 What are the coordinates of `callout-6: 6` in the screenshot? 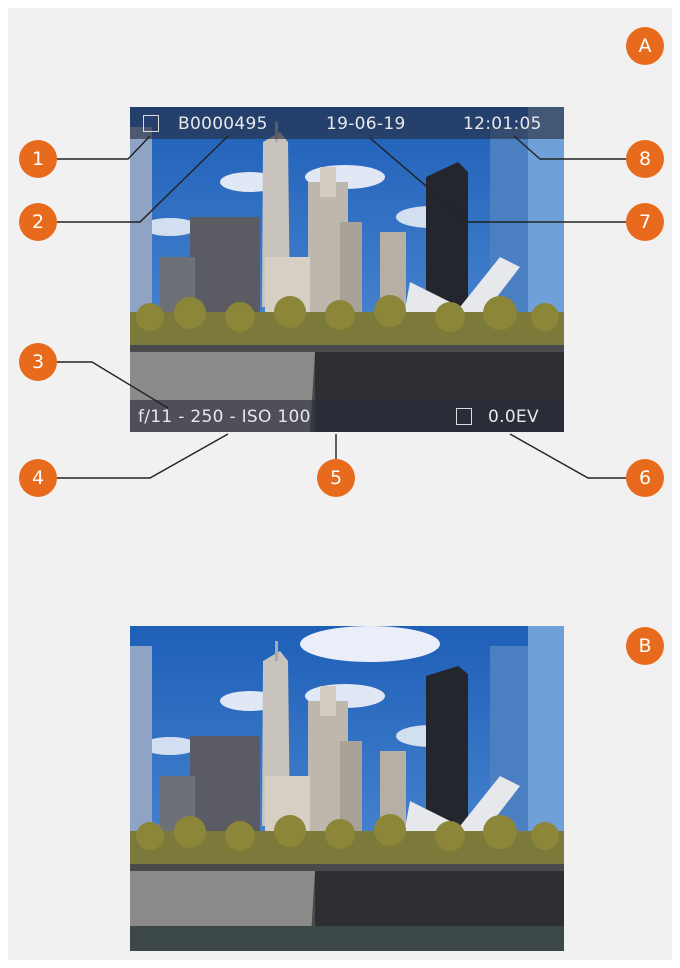 It's located at (645, 478).